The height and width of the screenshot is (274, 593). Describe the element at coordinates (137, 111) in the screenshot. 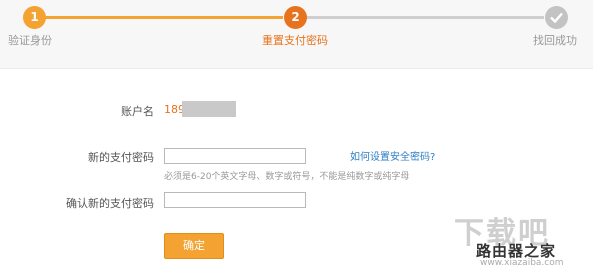

I see `account-label: 账户名` at that location.